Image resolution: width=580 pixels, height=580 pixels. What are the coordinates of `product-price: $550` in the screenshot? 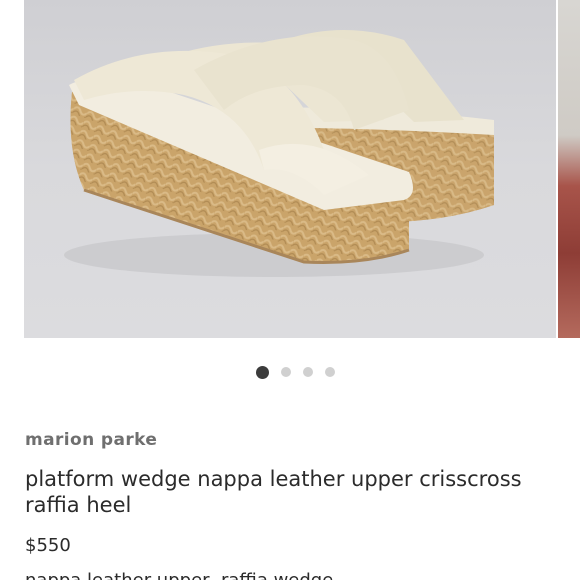 It's located at (48, 545).